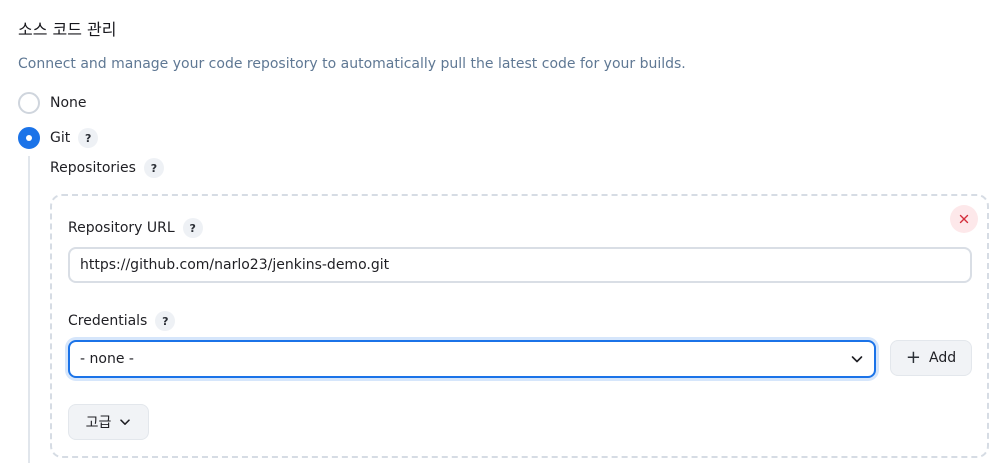  I want to click on plus-icon: +, so click(913, 357).